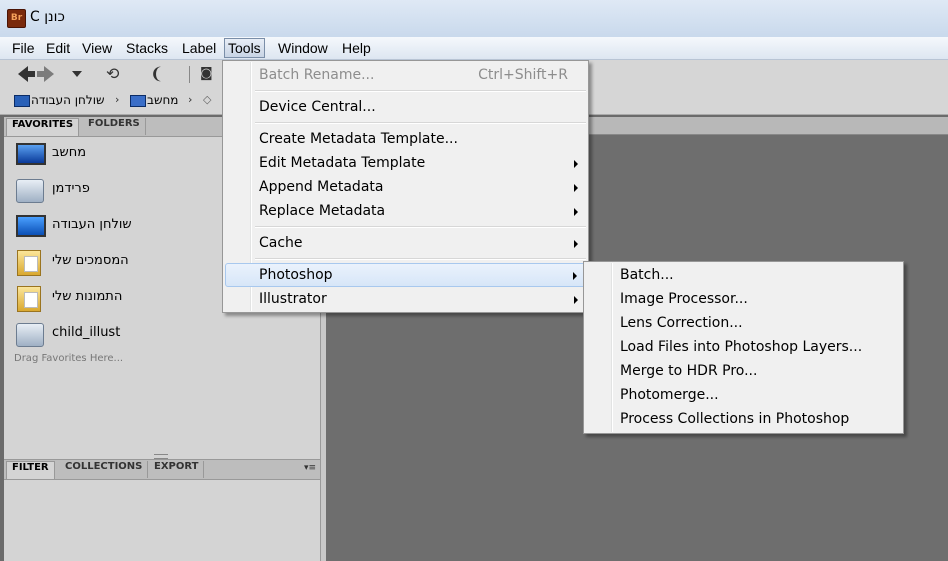 This screenshot has height=561, width=948. I want to click on drive-icon: ◇, so click(207, 99).